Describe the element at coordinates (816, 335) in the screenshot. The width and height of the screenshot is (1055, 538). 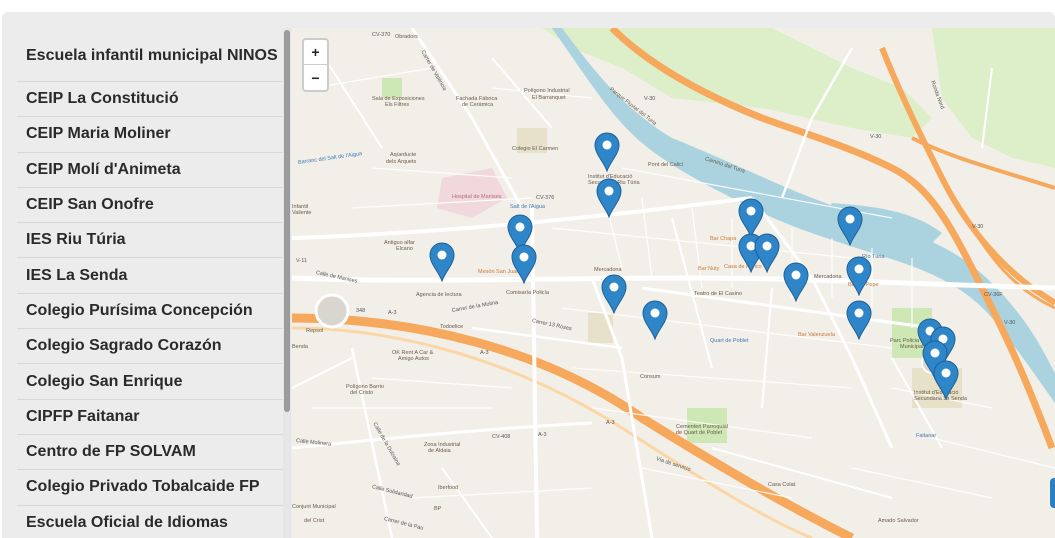
I see `map-label: Bar Valenzuela` at that location.